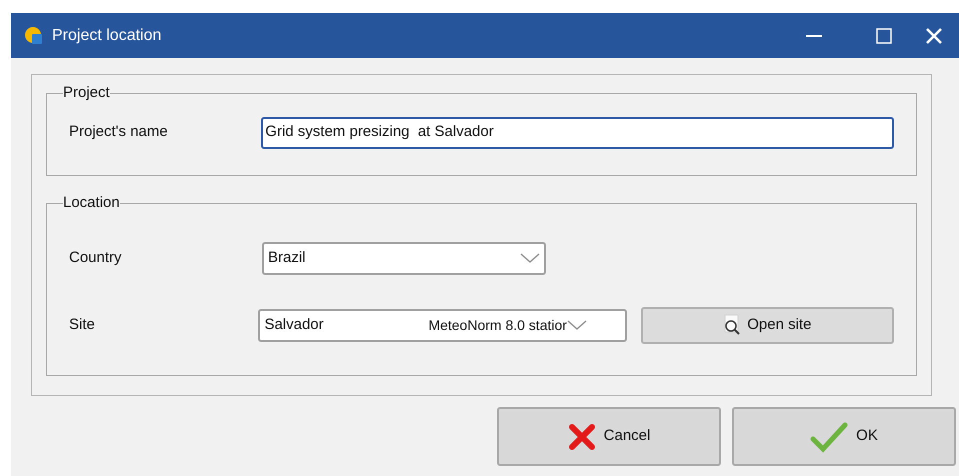 This screenshot has height=476, width=959. What do you see at coordinates (82, 324) in the screenshot?
I see `field-label: Site` at bounding box center [82, 324].